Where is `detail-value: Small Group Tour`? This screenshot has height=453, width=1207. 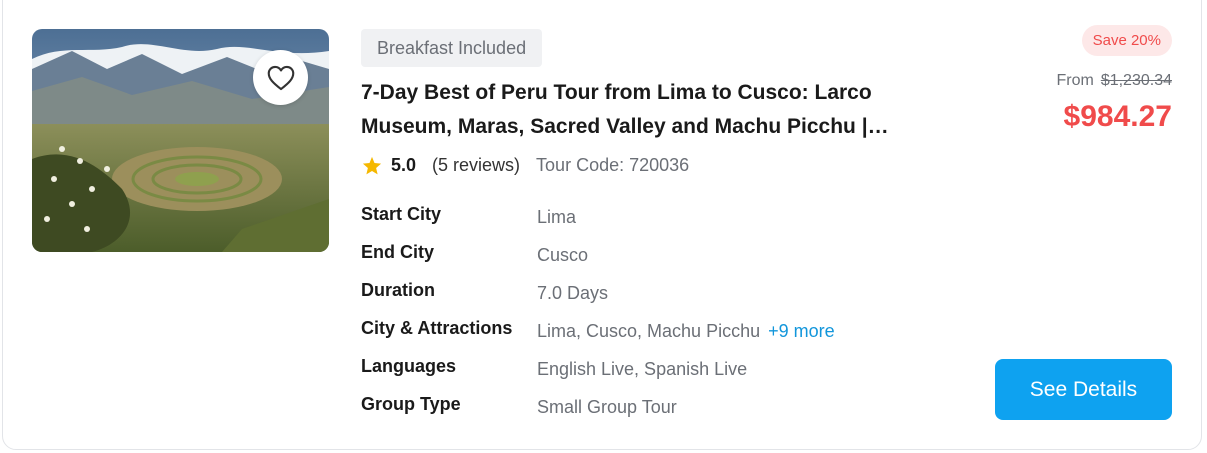
detail-value: Small Group Tour is located at coordinates (607, 407).